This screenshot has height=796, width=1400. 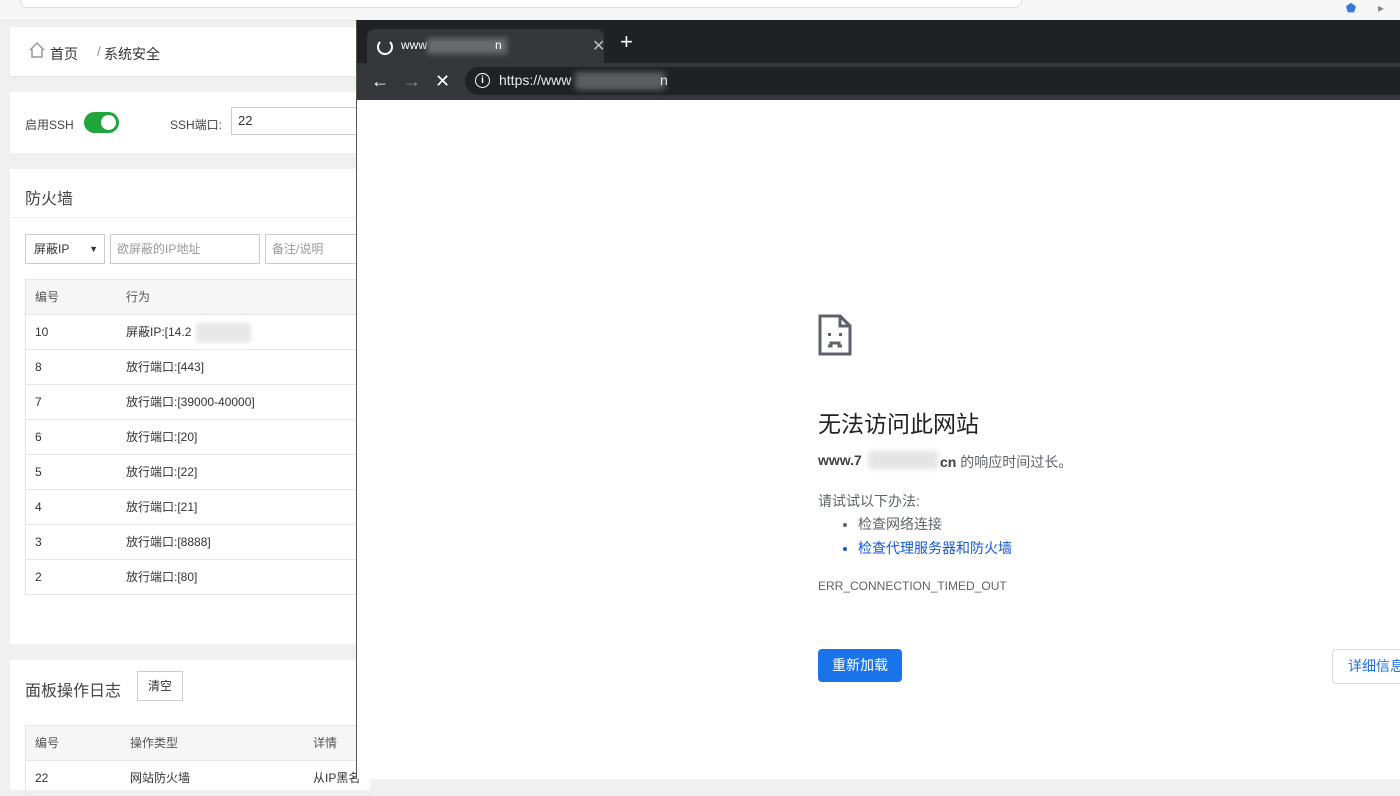 What do you see at coordinates (835, 335) in the screenshot?
I see `sad-document-icon` at bounding box center [835, 335].